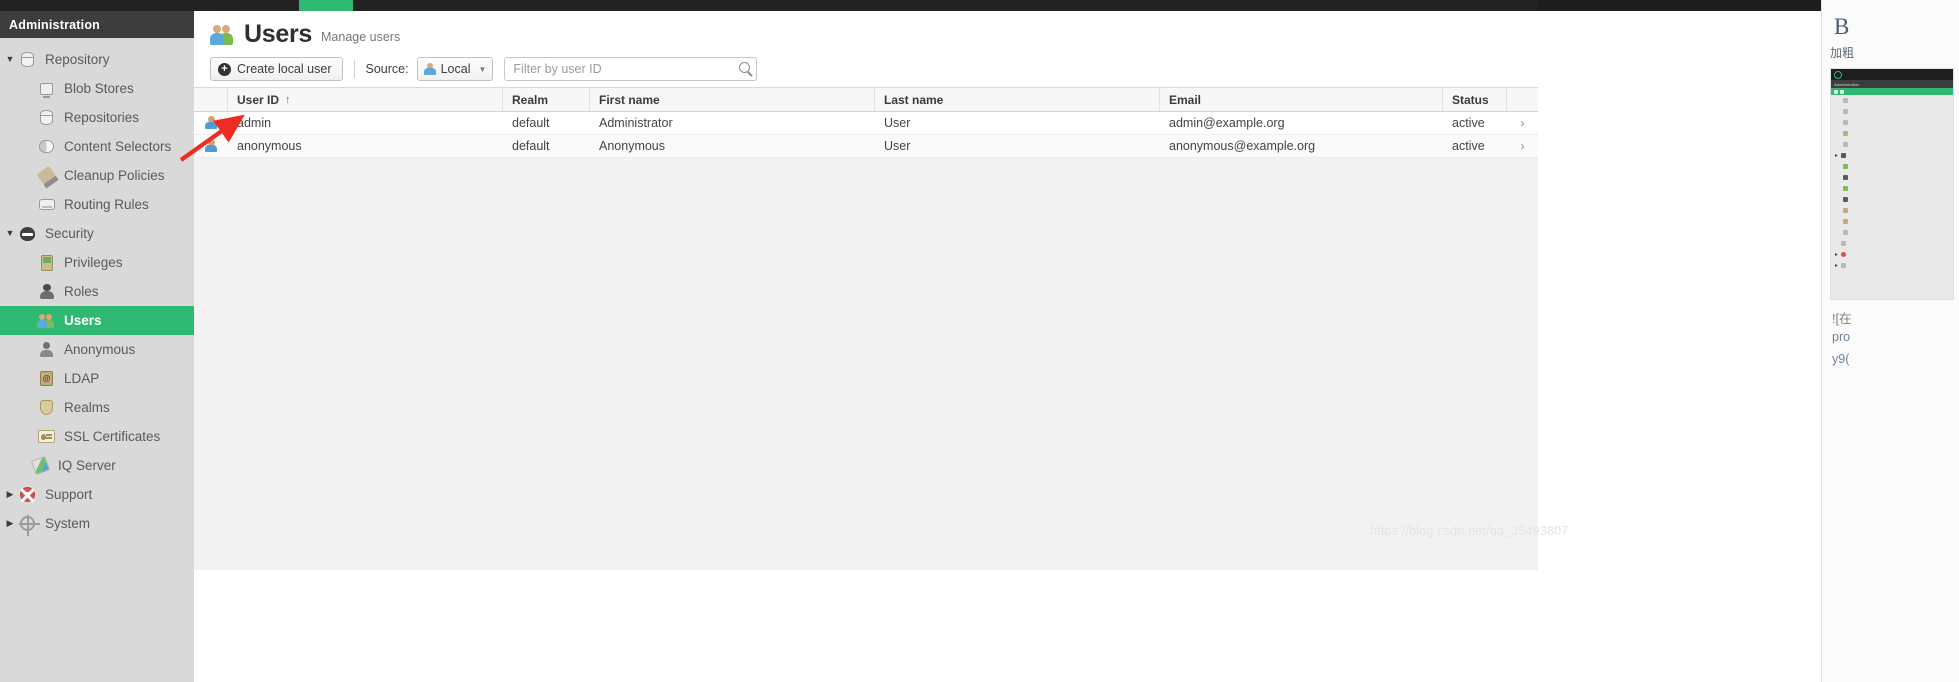 The width and height of the screenshot is (1959, 682). What do you see at coordinates (1017, 99) in the screenshot?
I see `column-header-last-name: Last name` at bounding box center [1017, 99].